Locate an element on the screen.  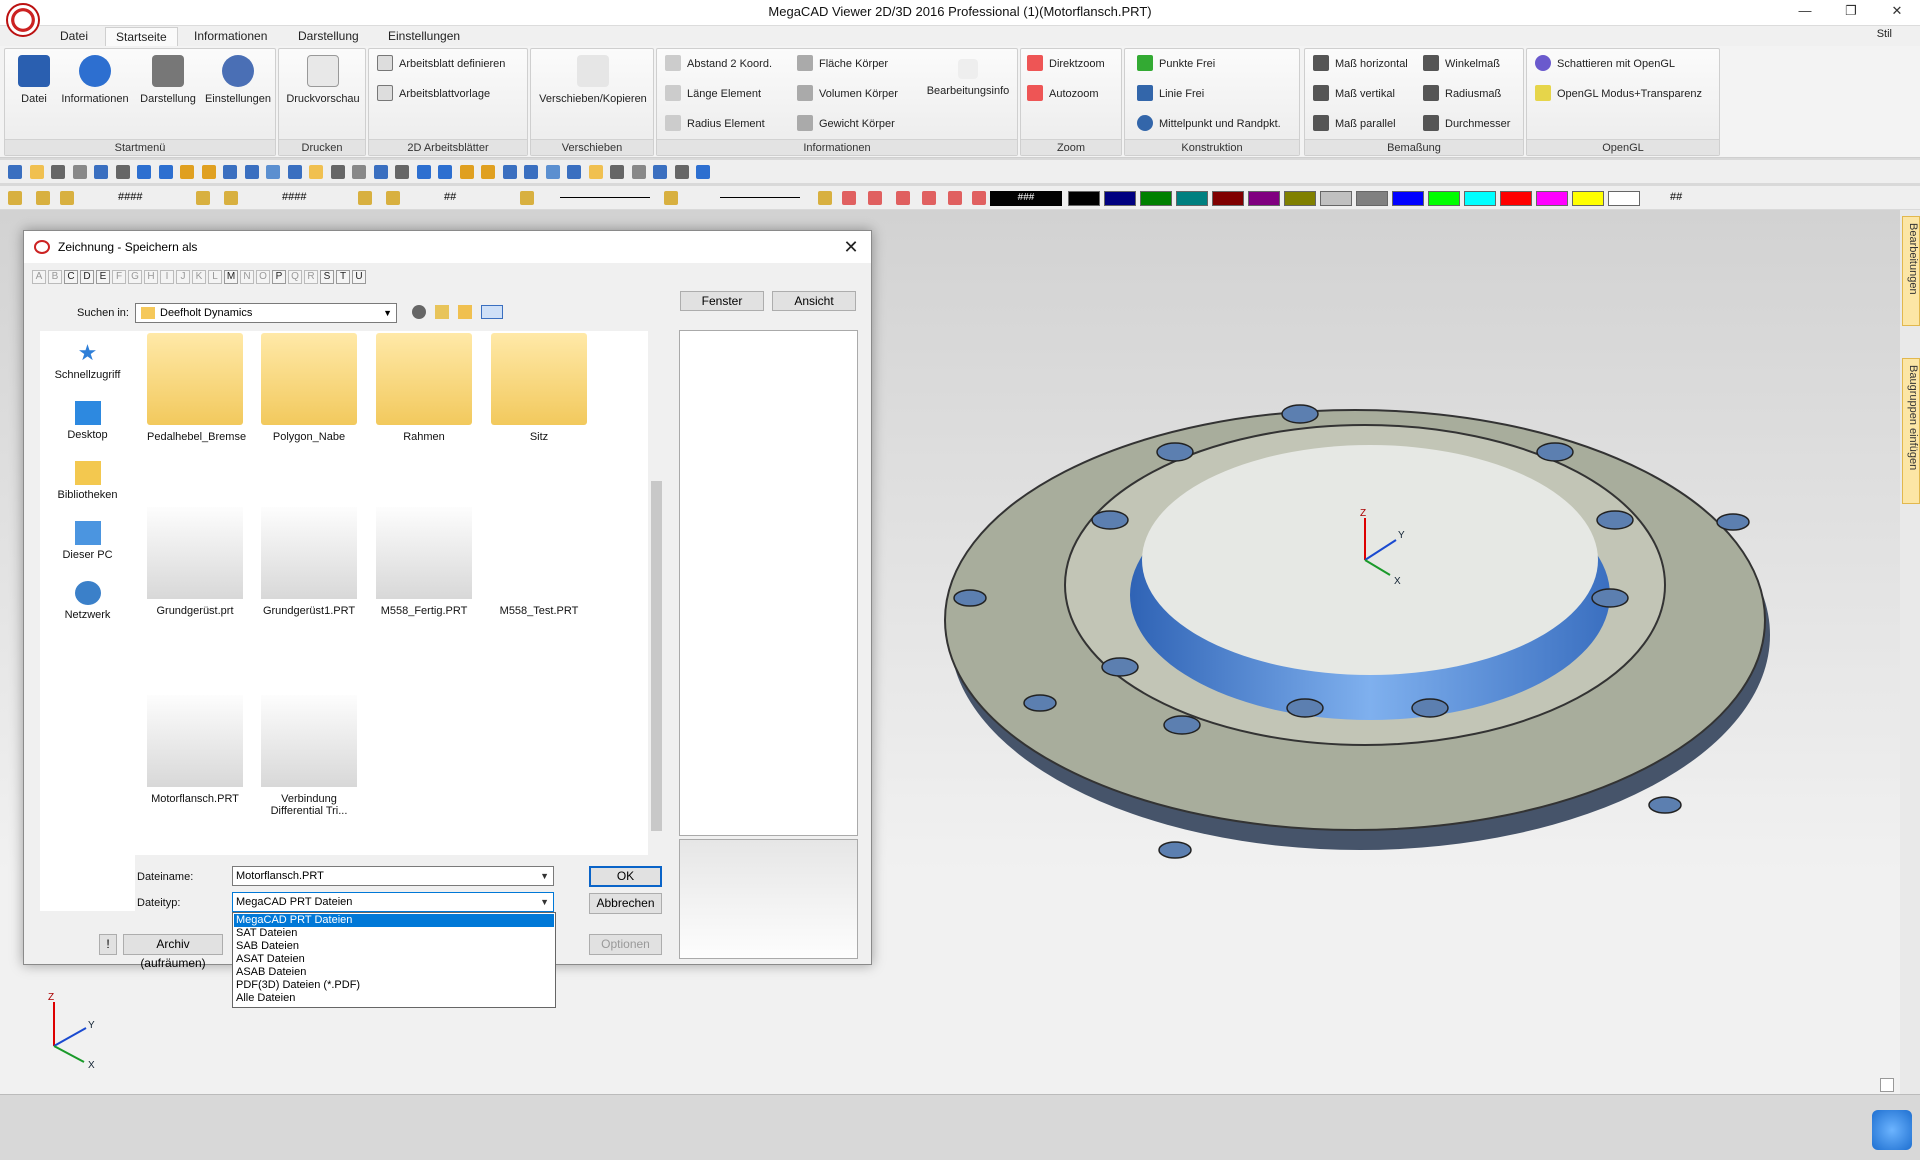
tab-darstellung: Darstellung is located at coordinates (328, 36).